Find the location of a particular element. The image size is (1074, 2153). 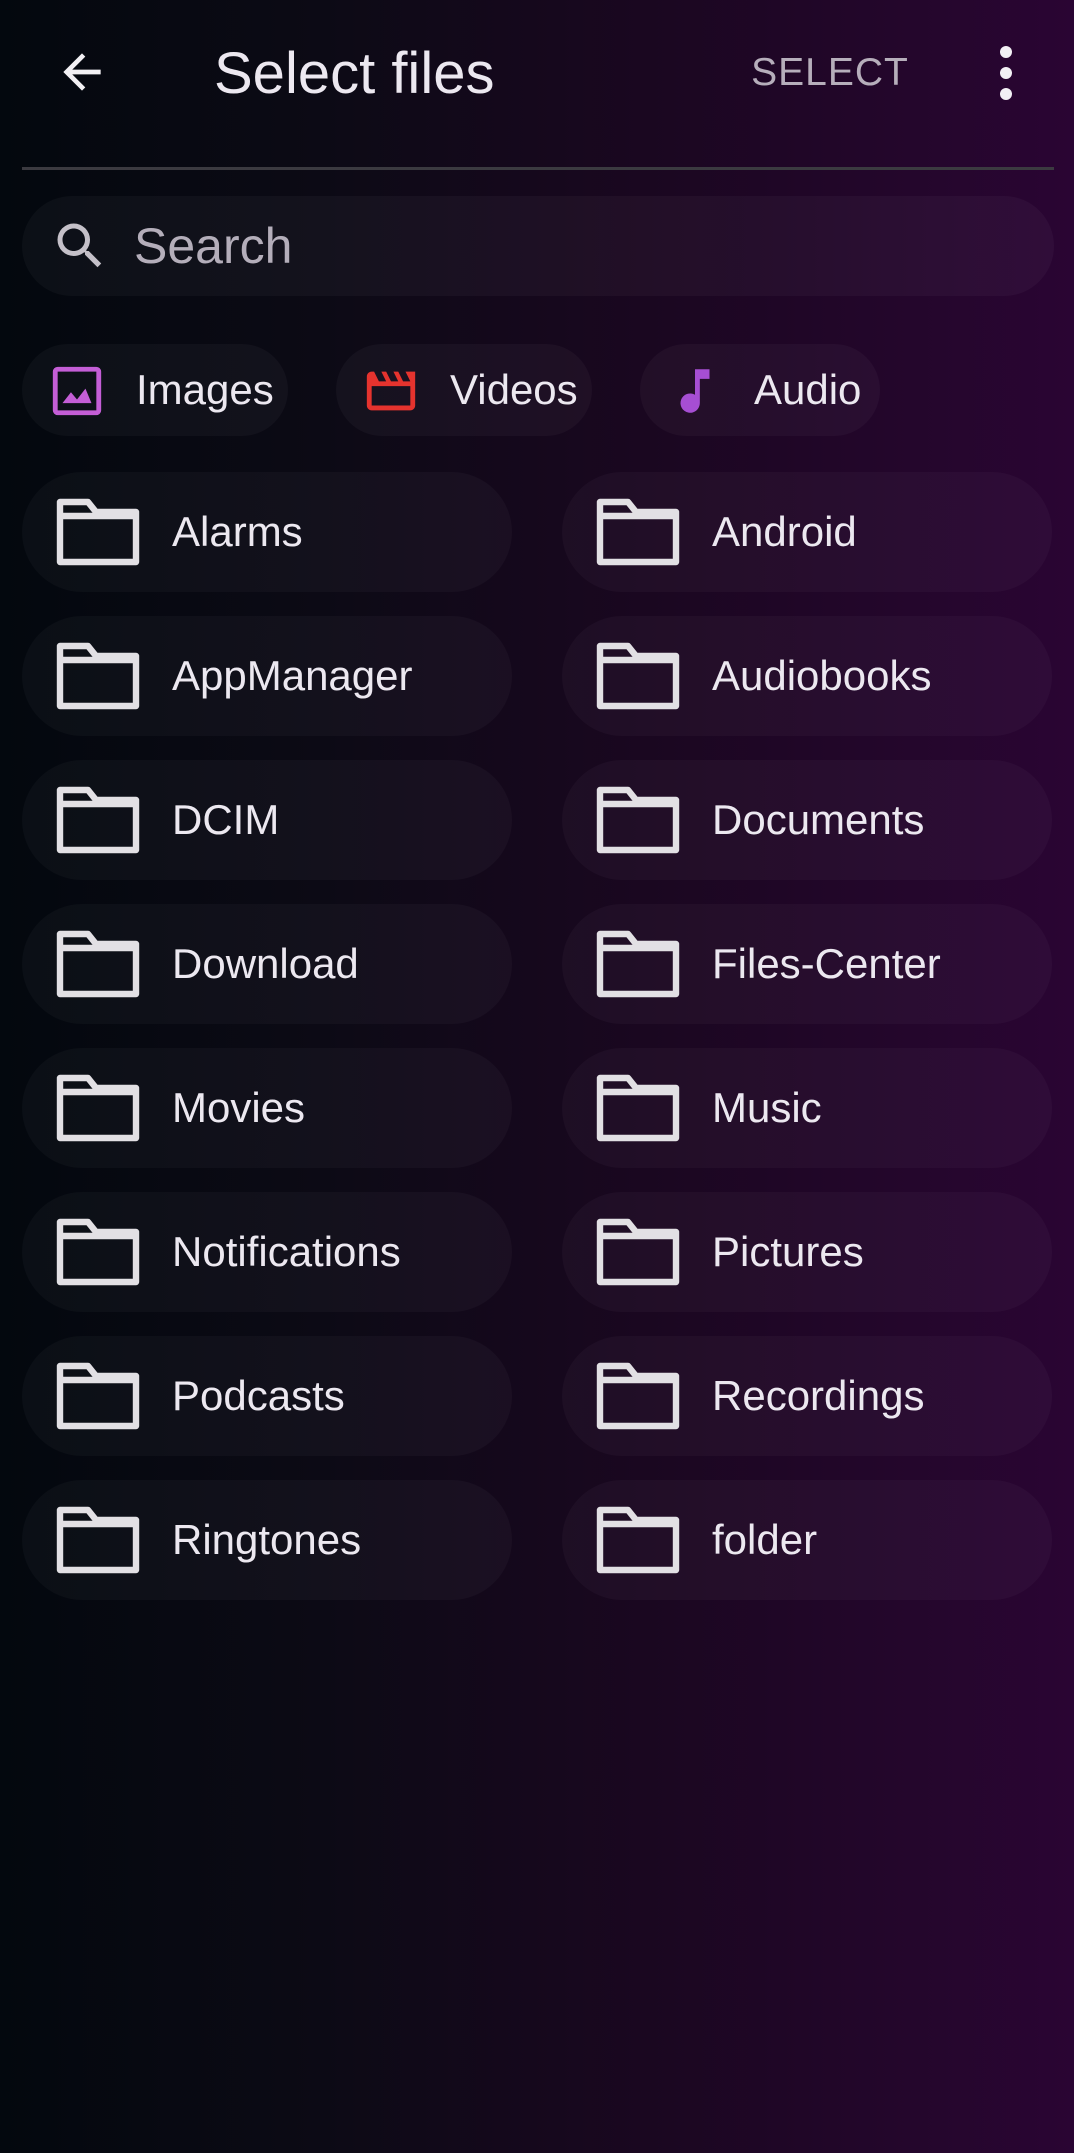

movie-clapper-icon is located at coordinates (391, 391).